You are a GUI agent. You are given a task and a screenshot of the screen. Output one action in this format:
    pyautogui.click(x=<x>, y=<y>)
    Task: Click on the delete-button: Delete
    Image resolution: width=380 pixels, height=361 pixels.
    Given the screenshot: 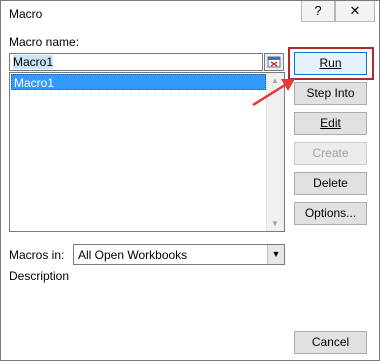 What is the action you would take?
    pyautogui.click(x=330, y=183)
    